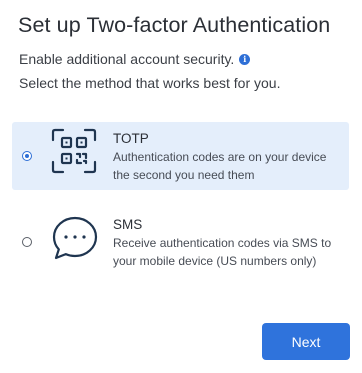 The width and height of the screenshot is (362, 373). What do you see at coordinates (245, 59) in the screenshot?
I see `info-icon: i` at bounding box center [245, 59].